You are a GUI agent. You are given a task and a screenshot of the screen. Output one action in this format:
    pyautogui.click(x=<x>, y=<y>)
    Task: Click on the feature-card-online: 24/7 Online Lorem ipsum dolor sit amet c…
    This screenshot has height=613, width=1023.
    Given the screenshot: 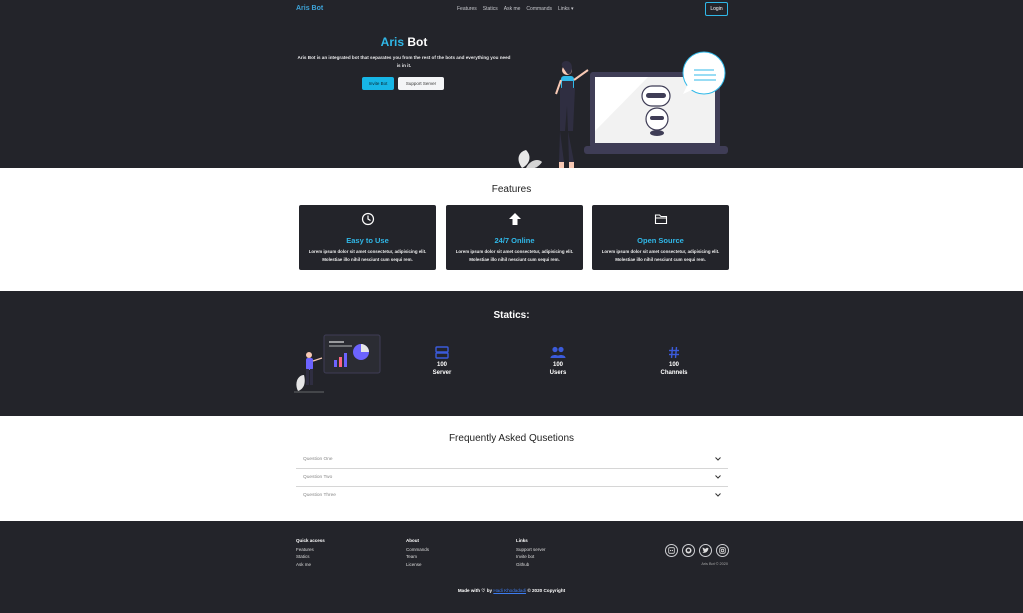 What is the action you would take?
    pyautogui.click(x=514, y=237)
    